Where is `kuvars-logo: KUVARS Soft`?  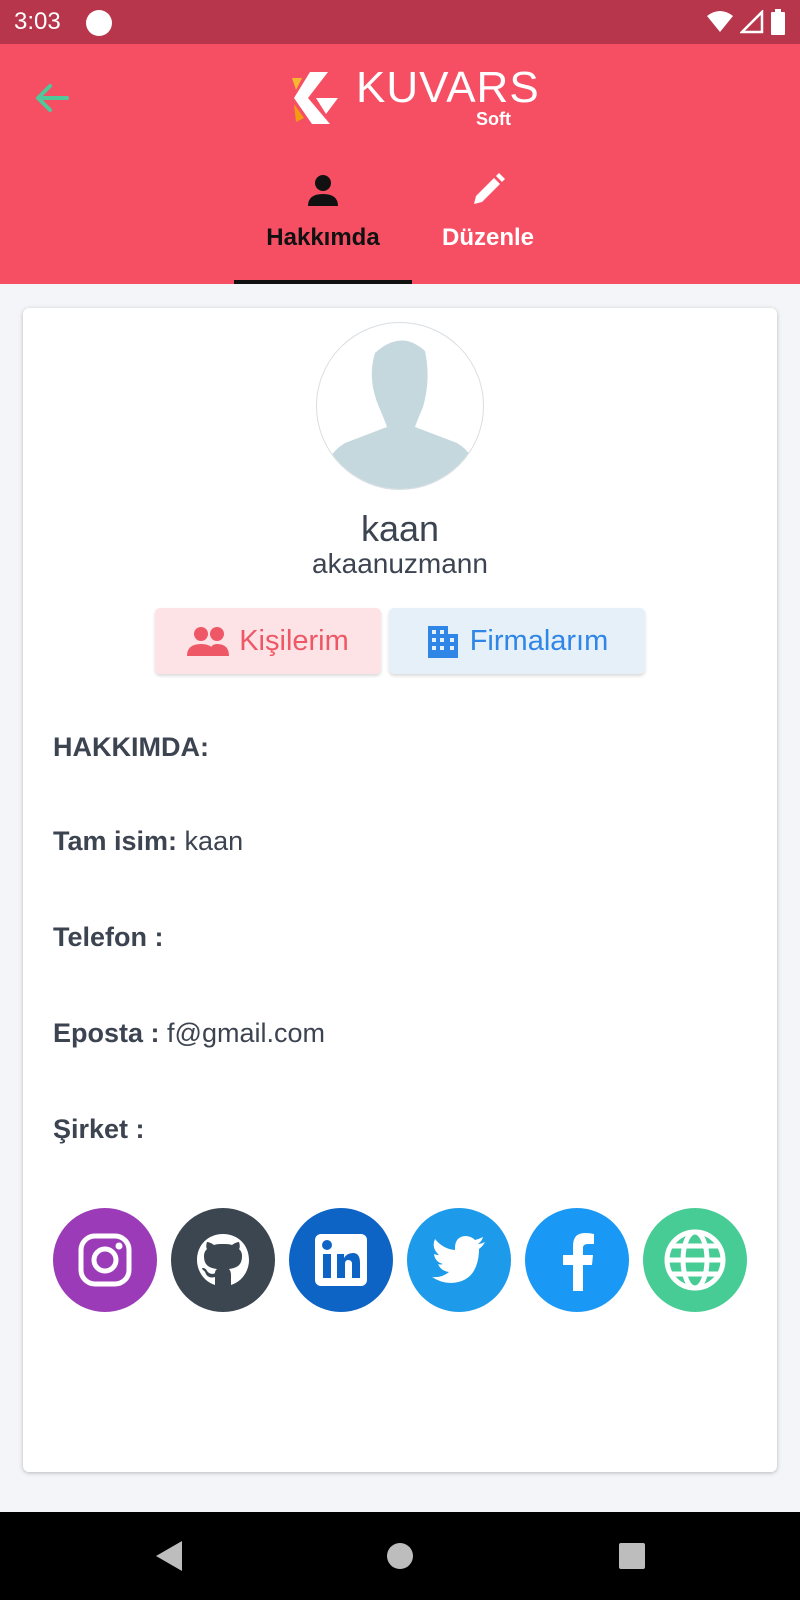 kuvars-logo: KUVARS Soft is located at coordinates (414, 99).